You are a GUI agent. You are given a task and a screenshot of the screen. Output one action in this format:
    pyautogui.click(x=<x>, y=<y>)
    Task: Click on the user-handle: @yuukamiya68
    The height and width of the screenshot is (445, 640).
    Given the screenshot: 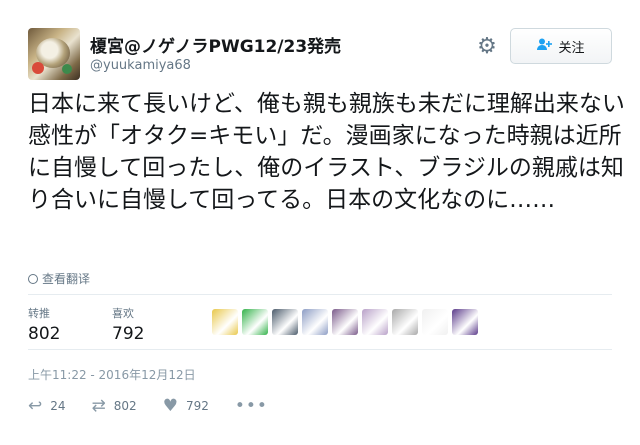 What is the action you would take?
    pyautogui.click(x=140, y=65)
    